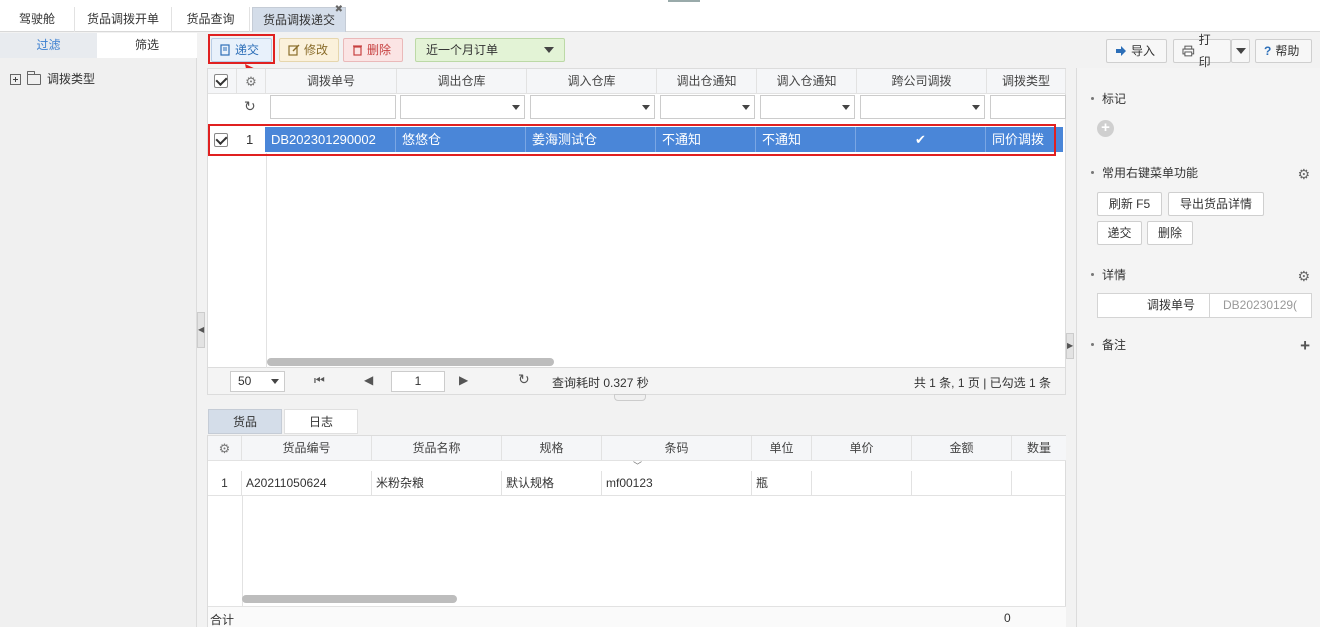 The width and height of the screenshot is (1320, 627). What do you see at coordinates (1188, 51) in the screenshot?
I see `printer-icon` at bounding box center [1188, 51].